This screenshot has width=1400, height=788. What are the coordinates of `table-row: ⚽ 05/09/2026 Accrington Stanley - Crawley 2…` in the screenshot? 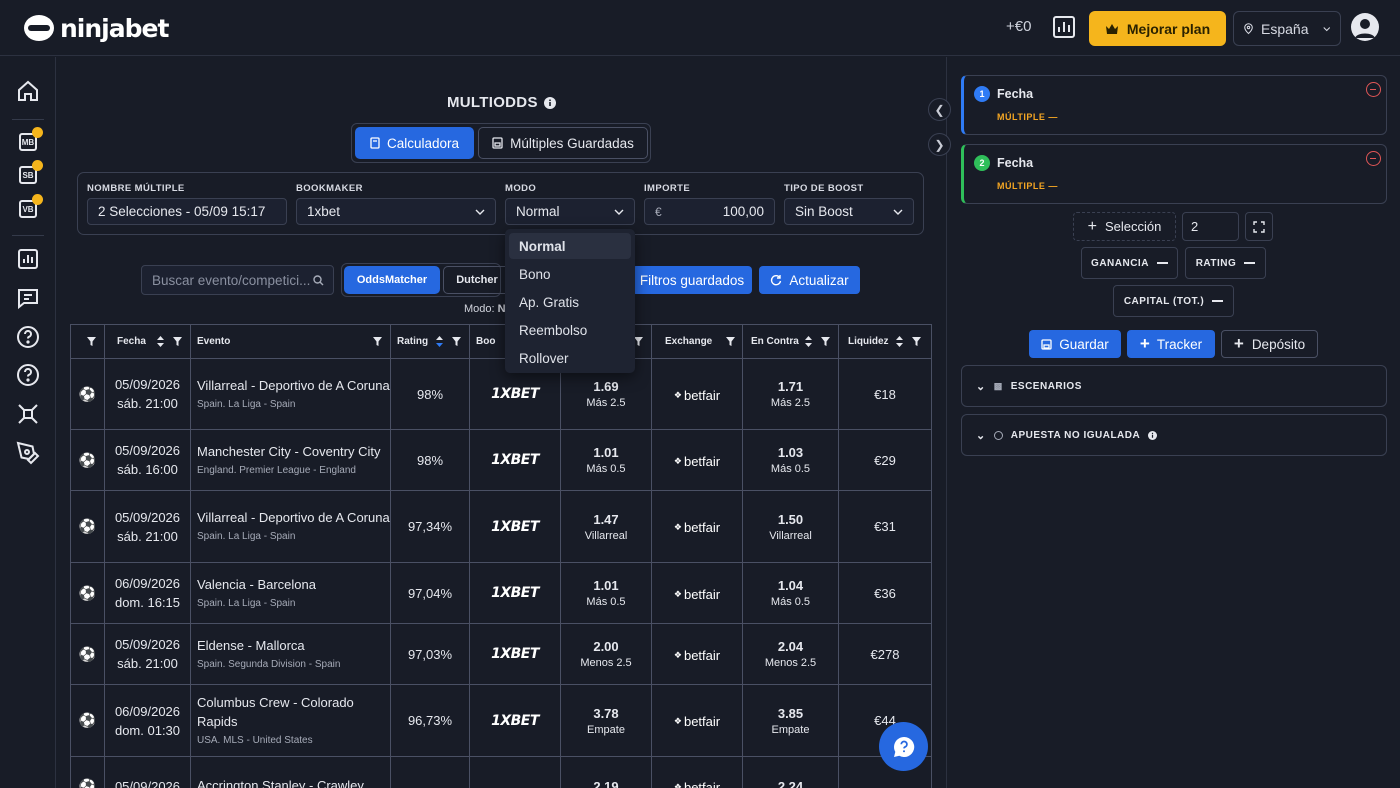 It's located at (501, 772).